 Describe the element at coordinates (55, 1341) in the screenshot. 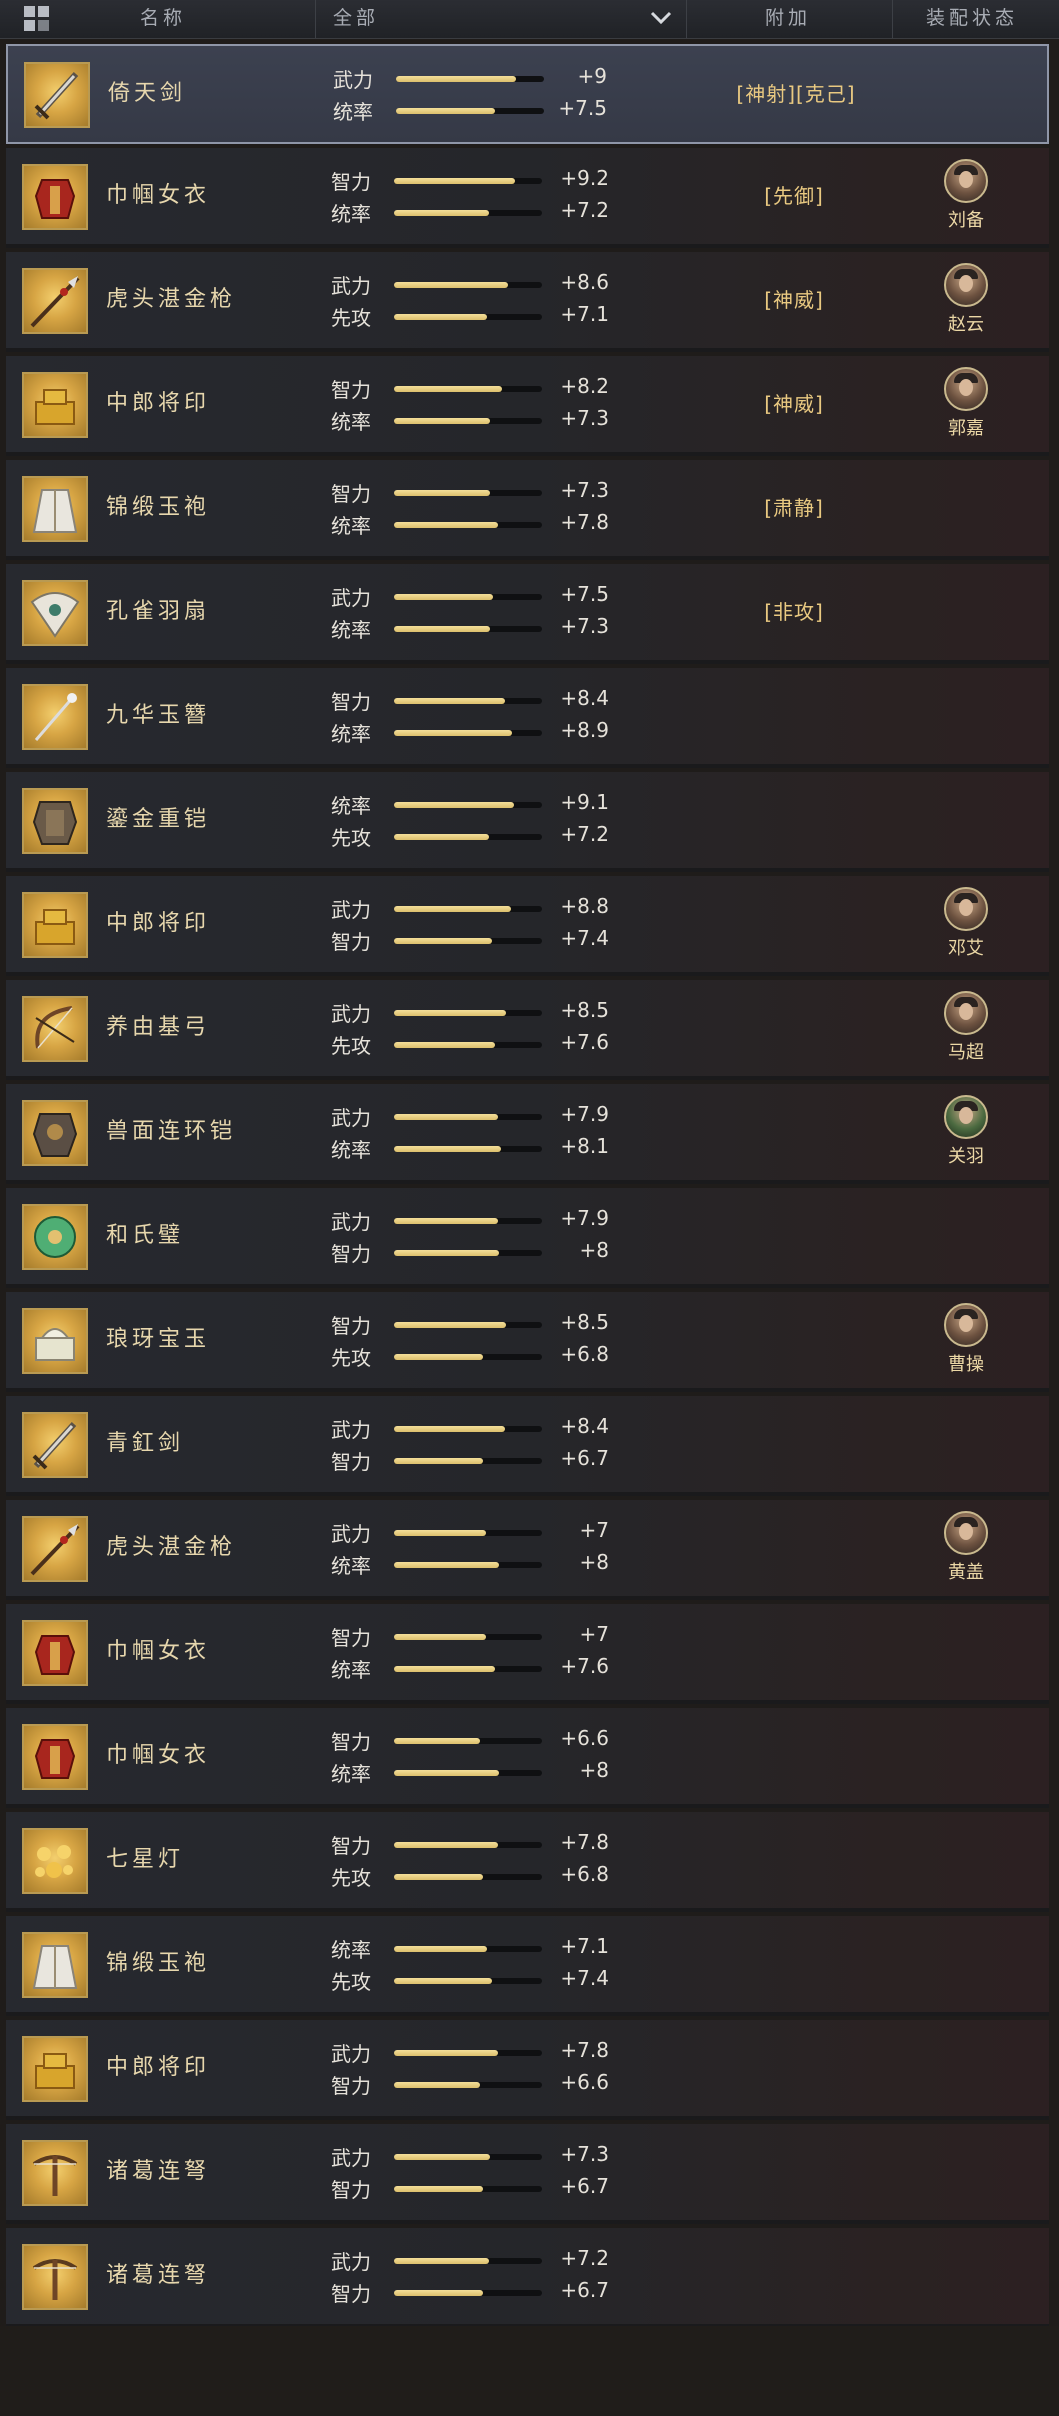

I see `jade-seal-icon` at that location.